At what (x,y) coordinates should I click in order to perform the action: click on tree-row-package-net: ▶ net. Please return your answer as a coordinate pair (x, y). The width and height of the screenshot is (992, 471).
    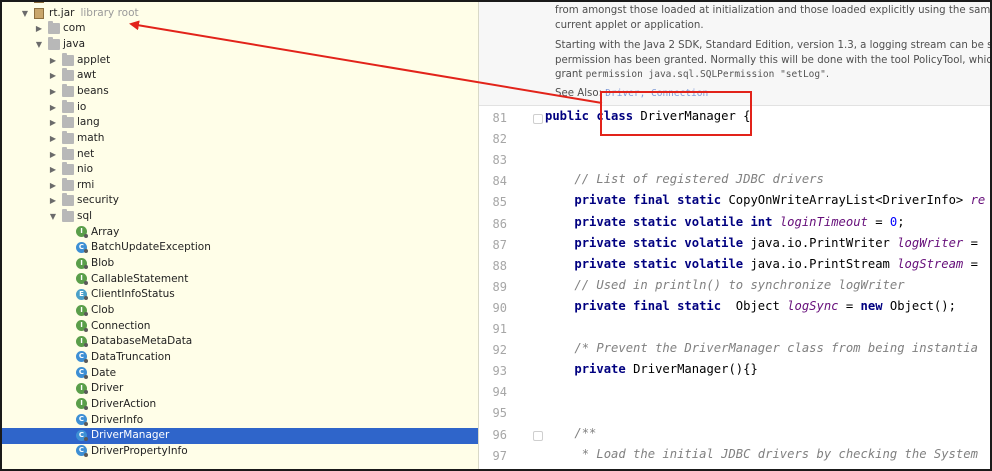
    Looking at the image, I should click on (240, 154).